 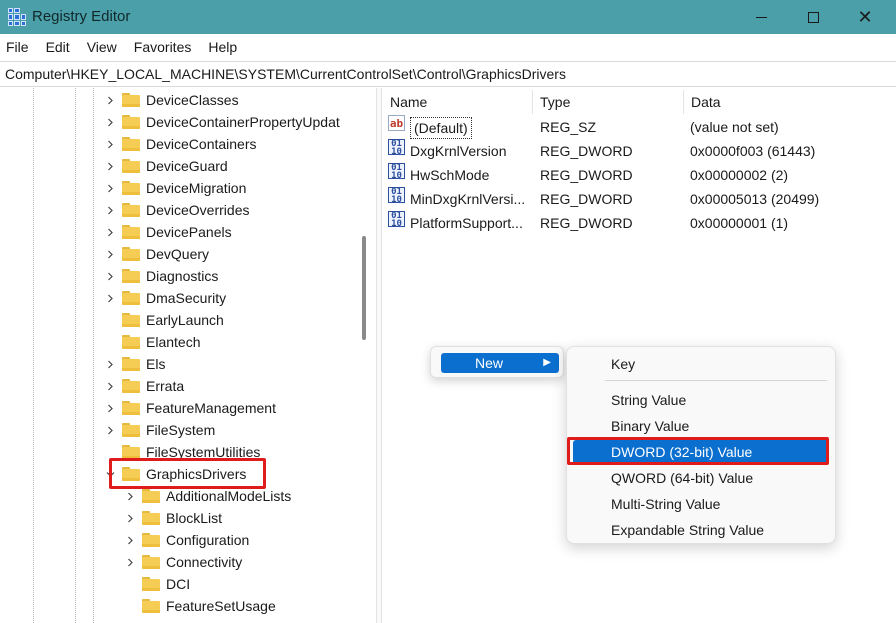 I want to click on tree-scrollbar, so click(x=364, y=355).